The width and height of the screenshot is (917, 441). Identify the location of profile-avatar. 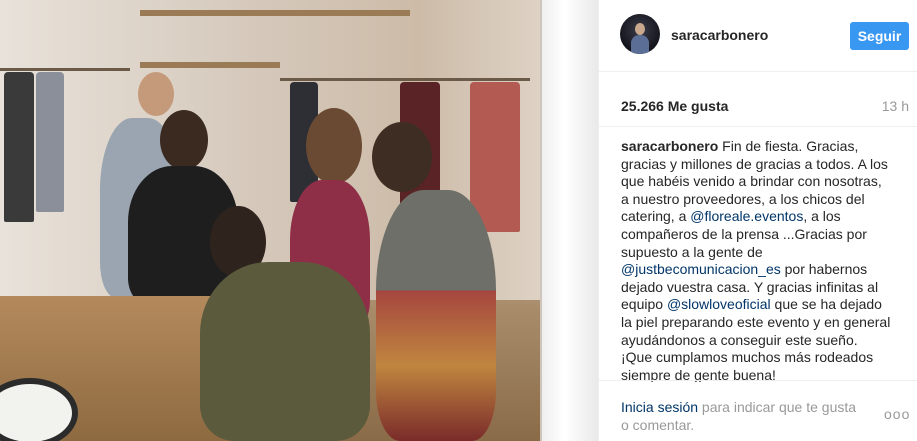
(640, 34).